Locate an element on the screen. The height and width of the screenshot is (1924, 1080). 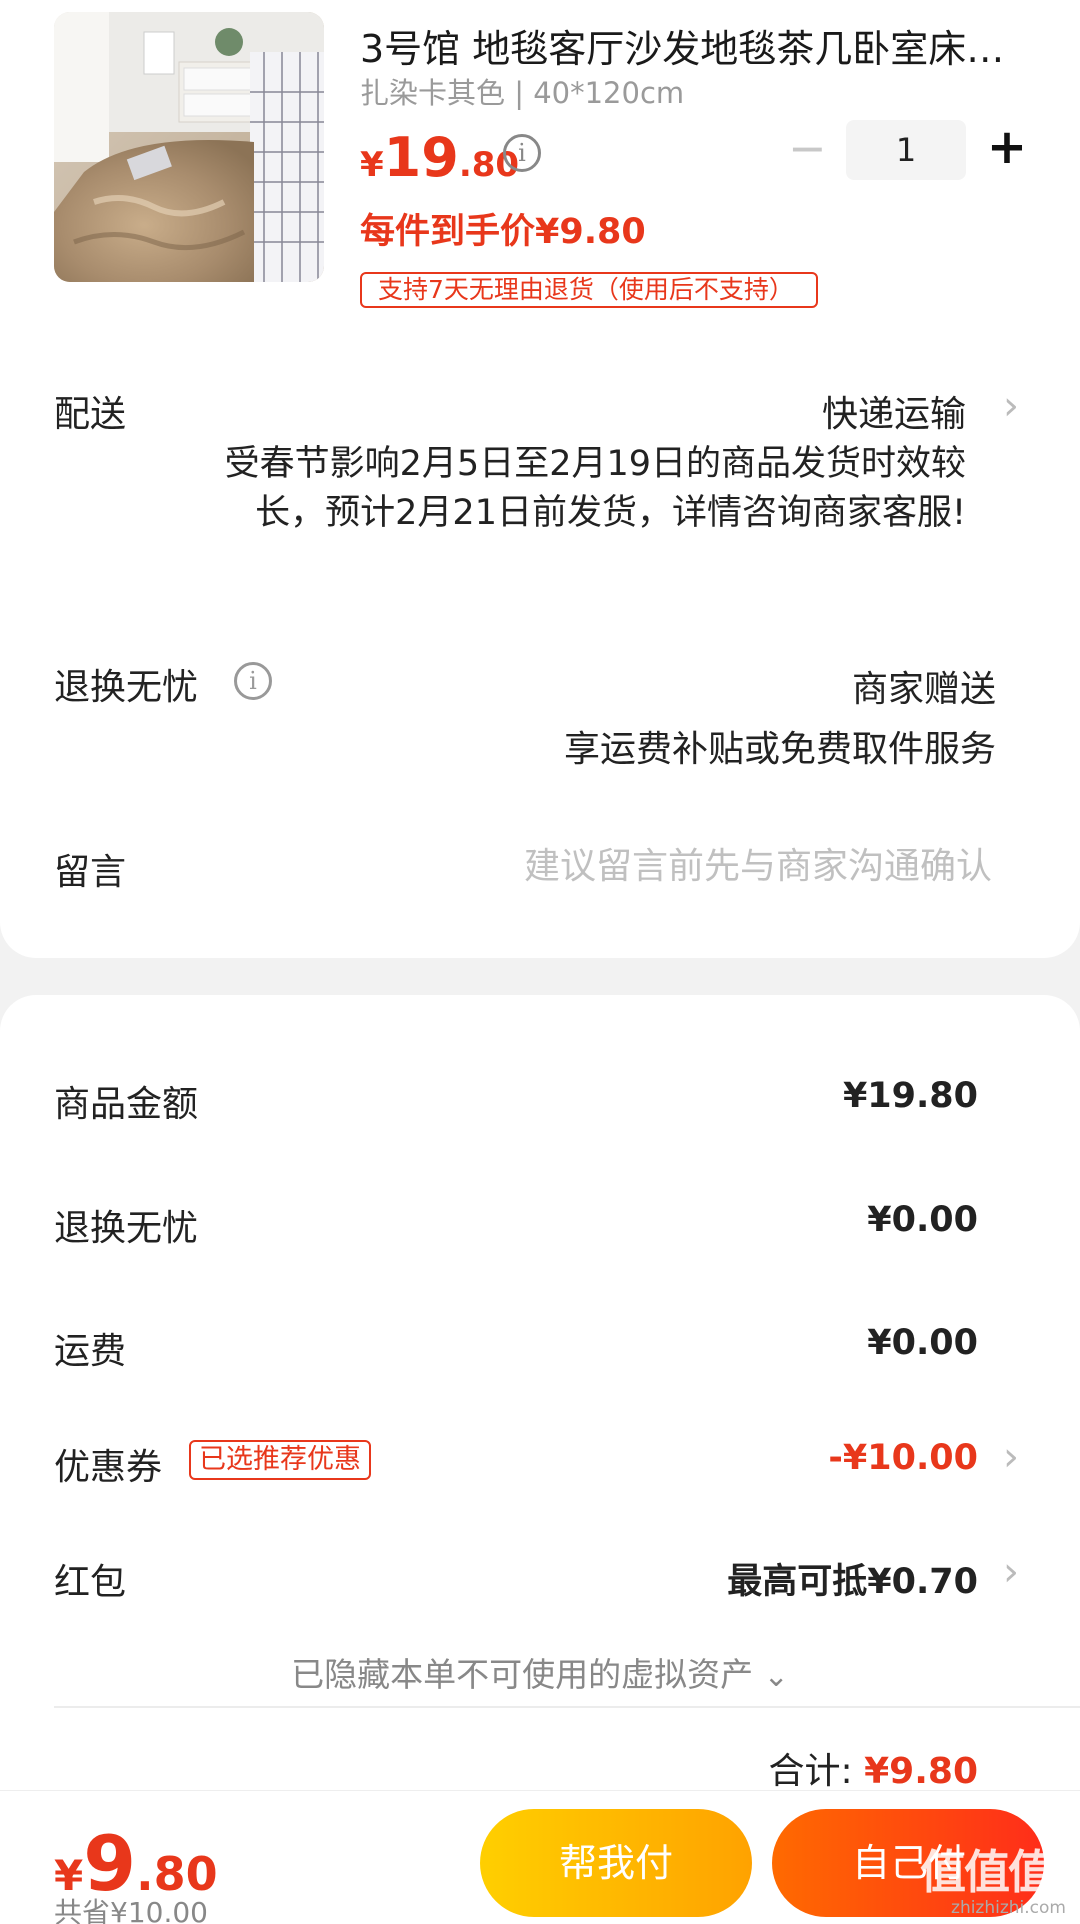
watermark-logo: 值值值 is located at coordinates (987, 1872).